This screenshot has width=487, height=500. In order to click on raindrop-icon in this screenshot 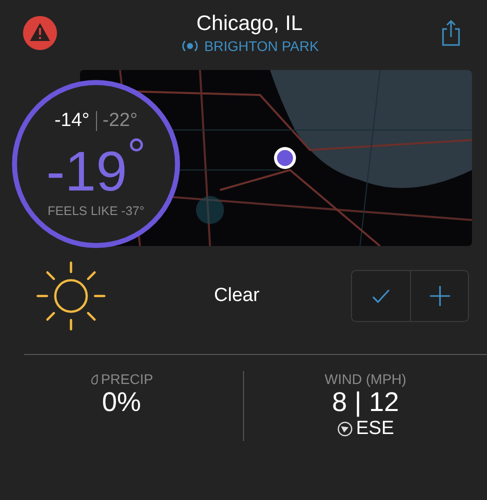, I will do `click(94, 379)`.